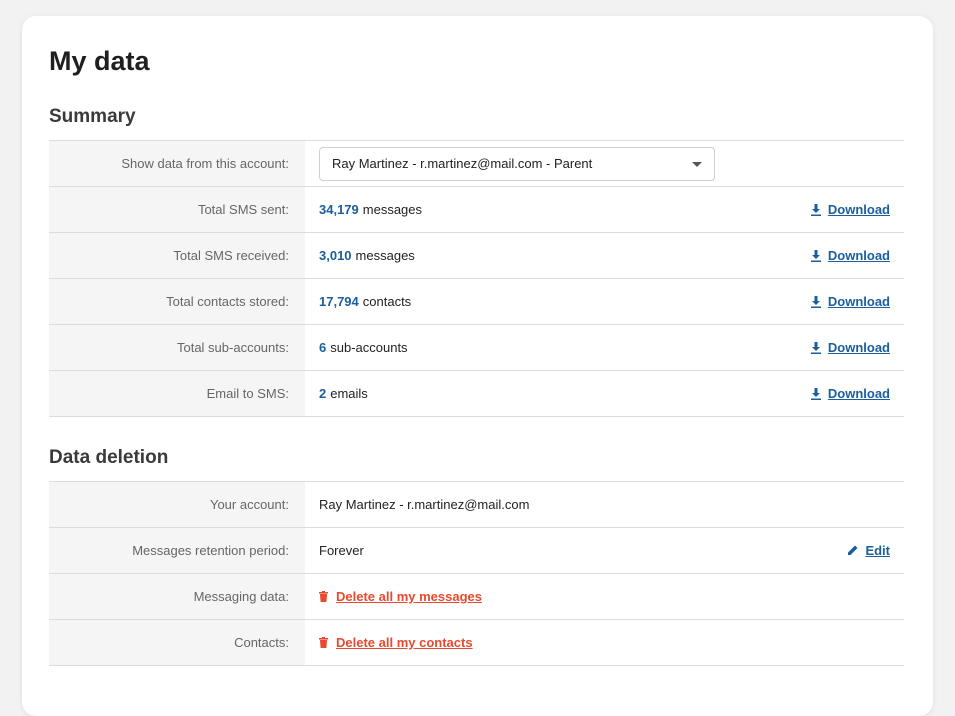  Describe the element at coordinates (177, 504) in the screenshot. I see `row-label: Your account:` at that location.